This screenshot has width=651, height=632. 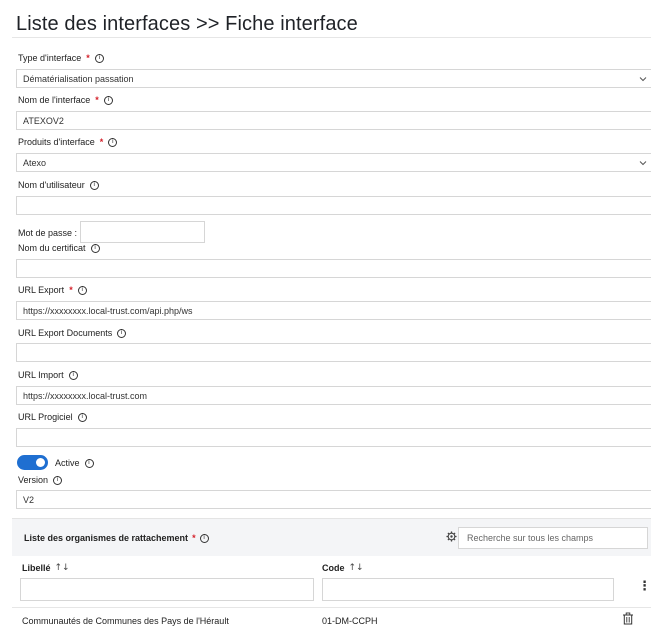 I want to click on url-progiciel-label: URL Progiciel i, so click(x=52, y=417).